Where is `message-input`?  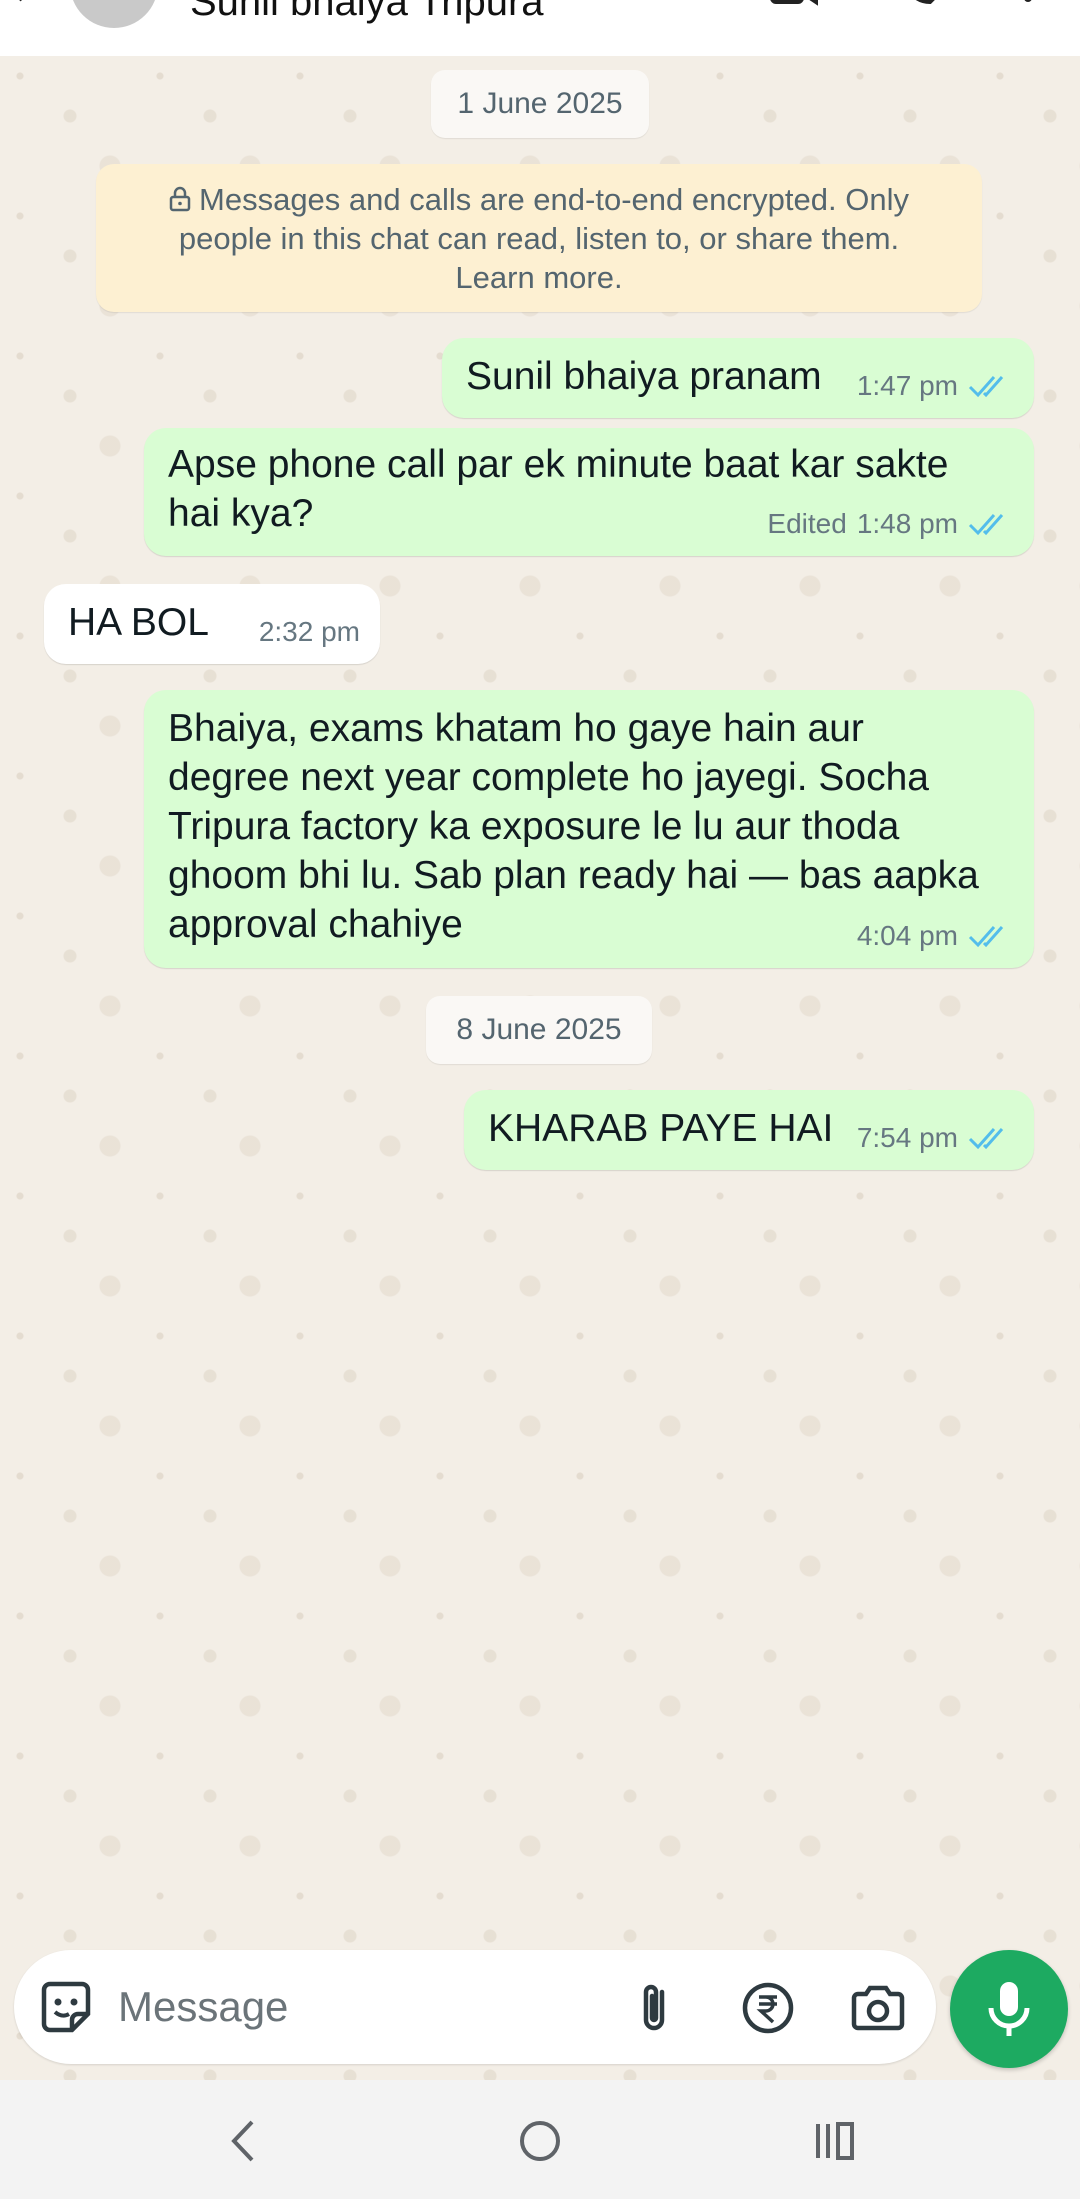 message-input is located at coordinates (368, 2007).